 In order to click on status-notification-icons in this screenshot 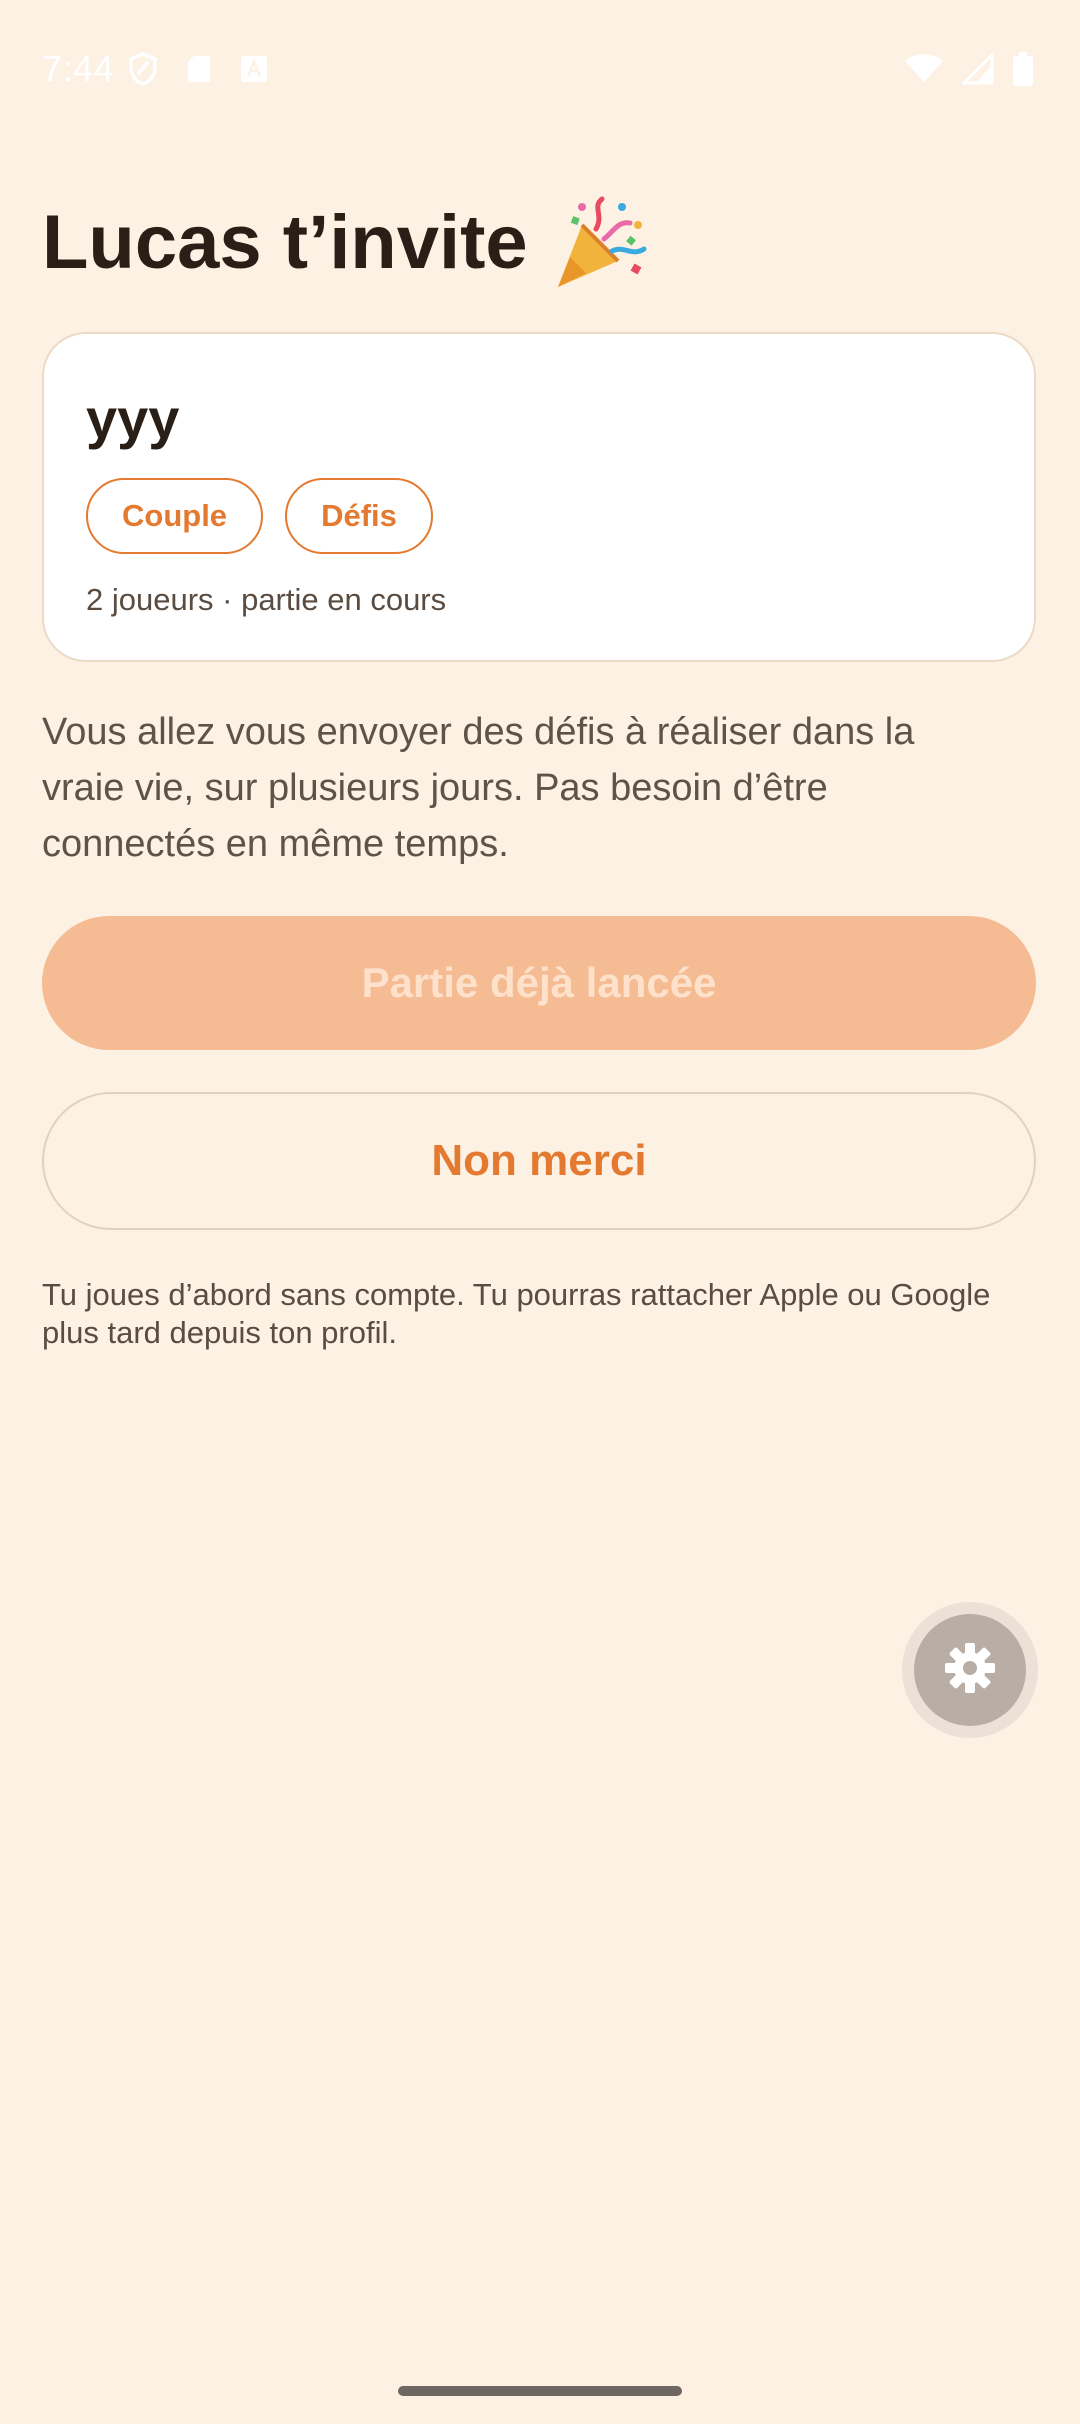, I will do `click(198, 69)`.